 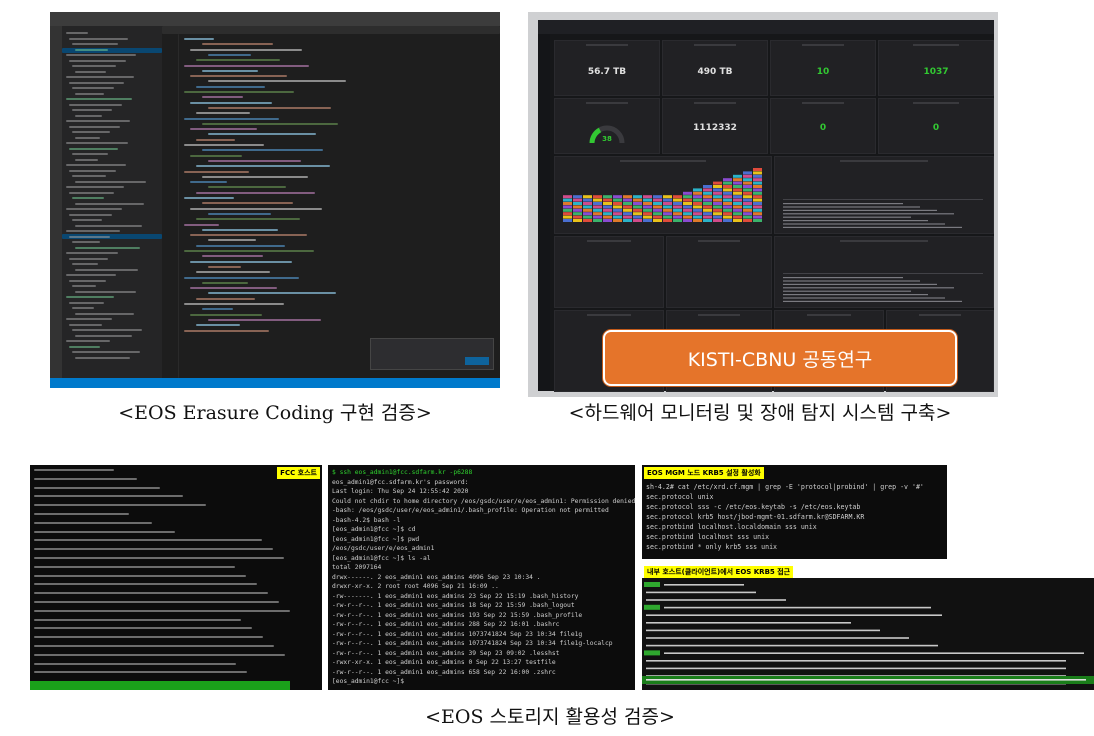 What do you see at coordinates (477, 361) in the screenshot?
I see `notification-button` at bounding box center [477, 361].